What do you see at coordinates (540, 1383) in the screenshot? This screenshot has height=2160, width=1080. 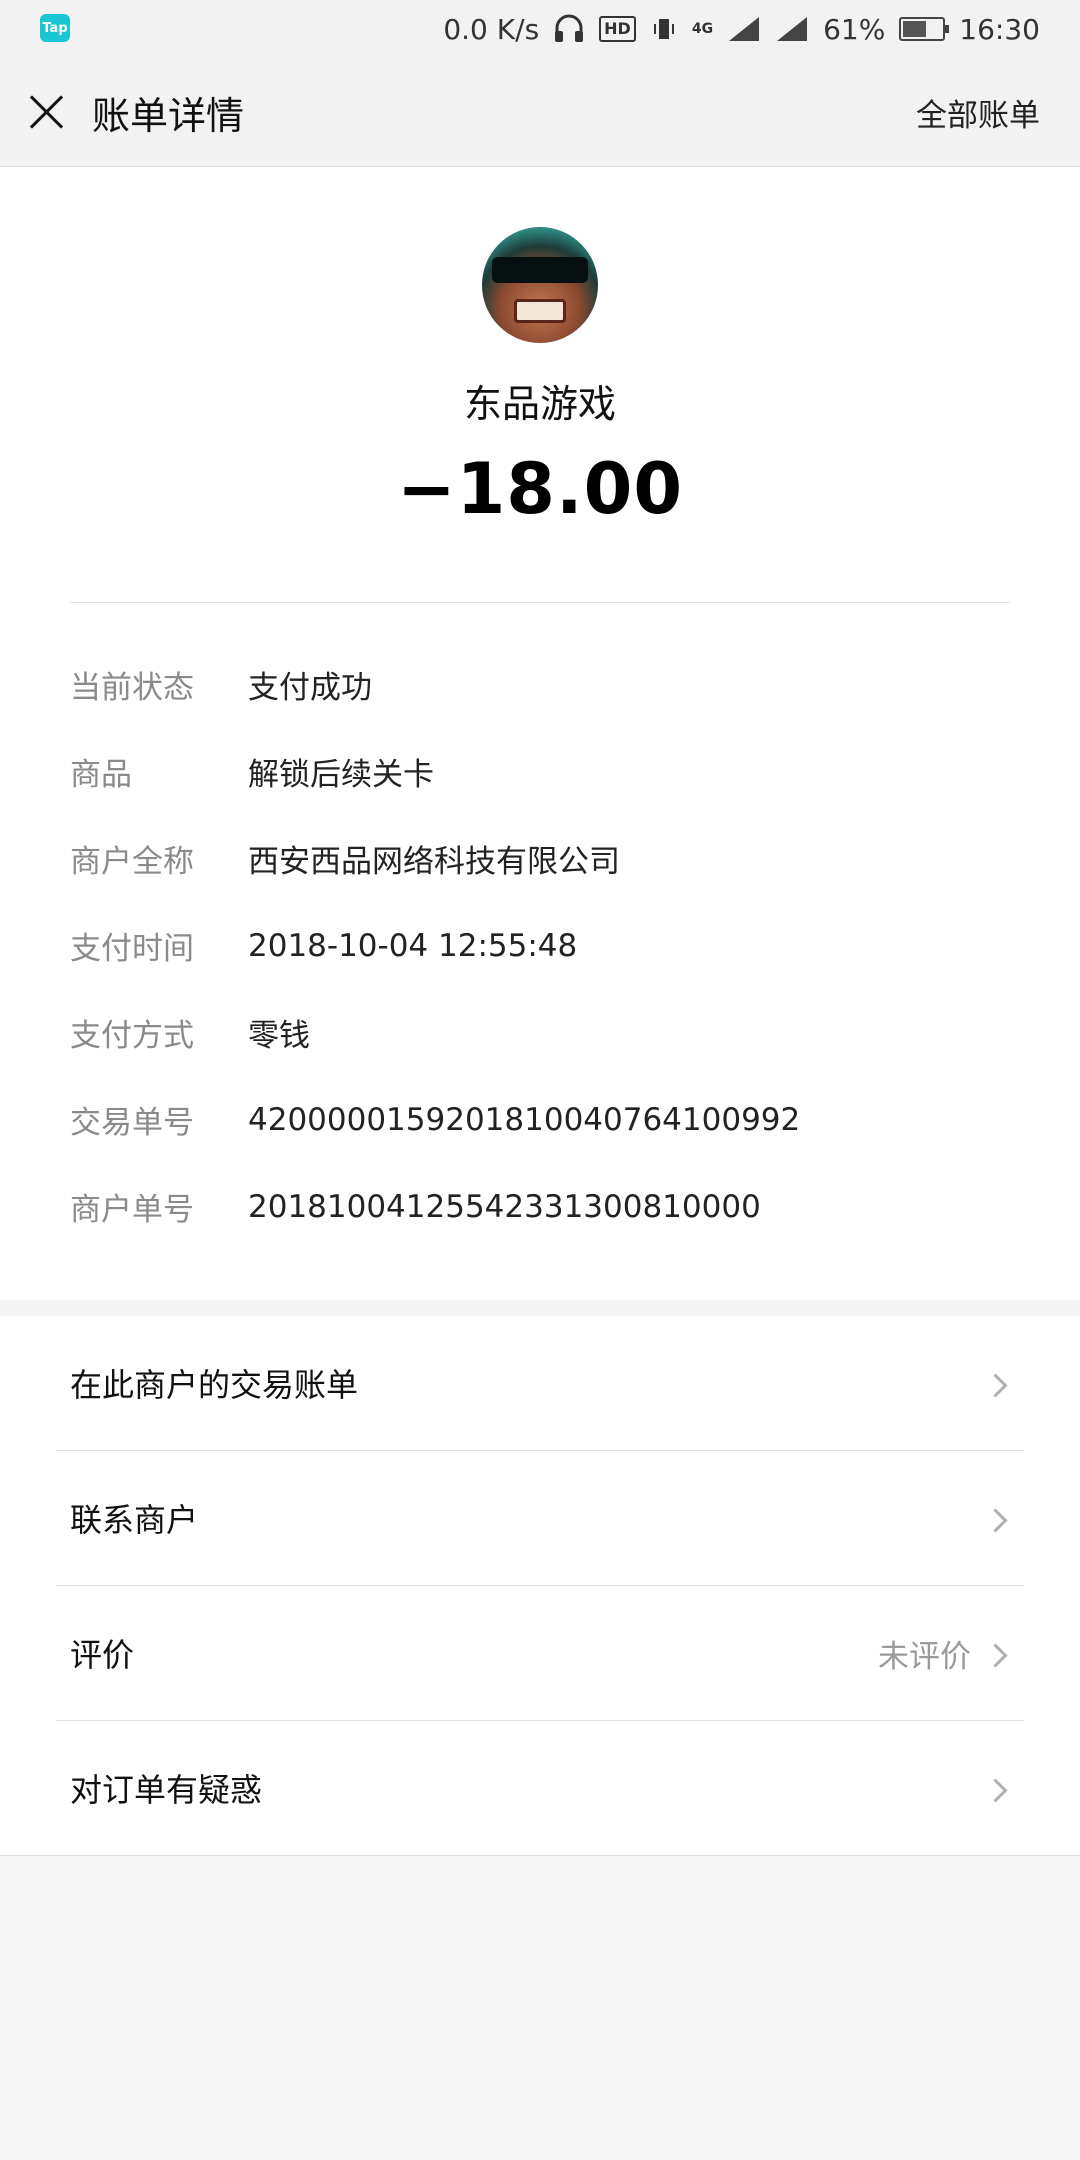 I see `merchant-transactions-item: 在此商户的交易账单` at bounding box center [540, 1383].